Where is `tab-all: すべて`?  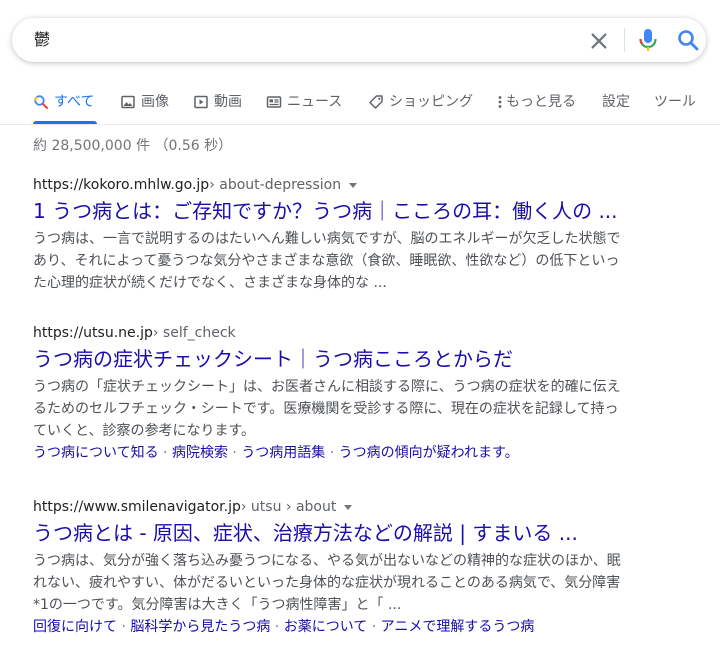
tab-all: すべて is located at coordinates (63, 108).